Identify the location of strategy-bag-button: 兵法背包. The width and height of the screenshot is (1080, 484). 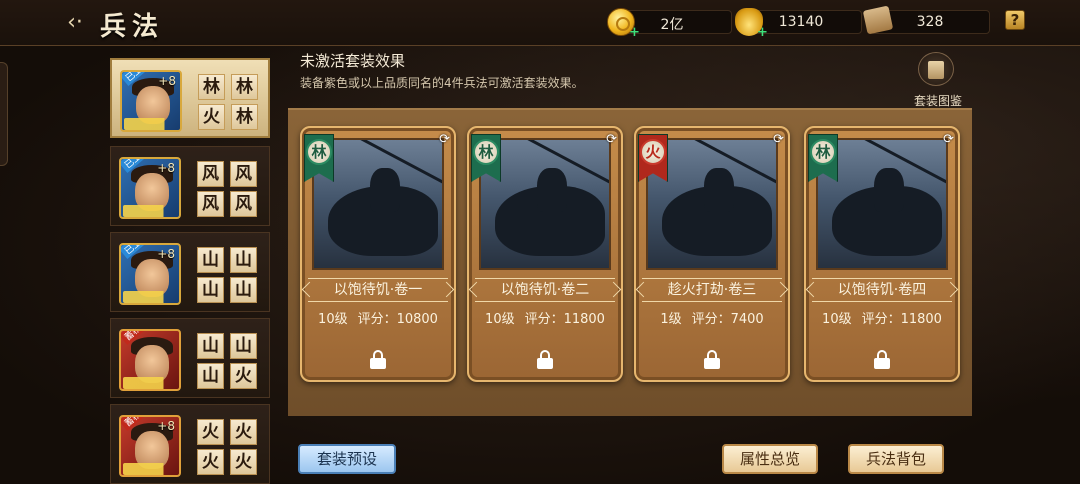
(896, 459).